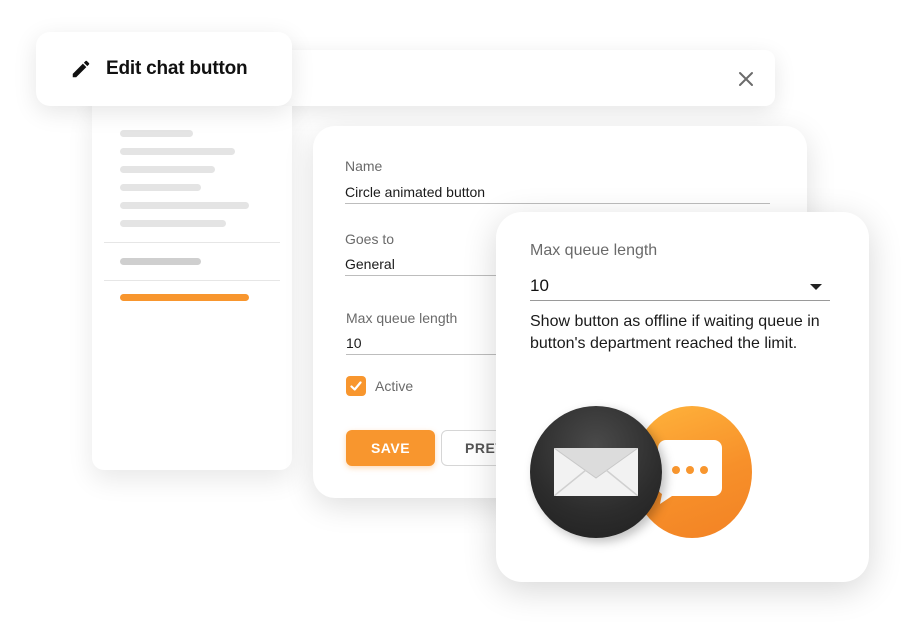 The width and height of the screenshot is (905, 622). What do you see at coordinates (81, 69) in the screenshot?
I see `pencil-icon` at bounding box center [81, 69].